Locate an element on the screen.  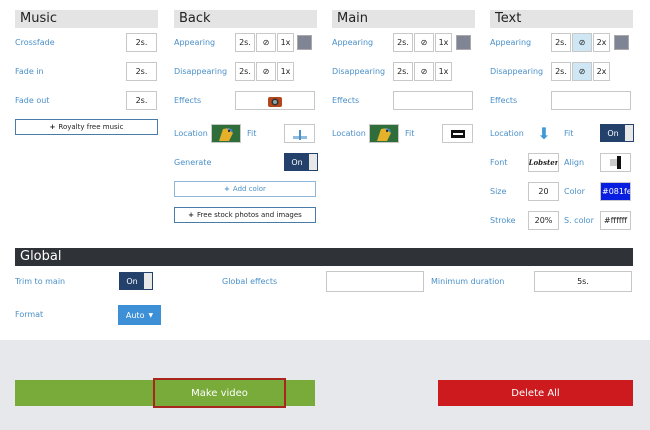
font-select: Lobster is located at coordinates (543, 162).